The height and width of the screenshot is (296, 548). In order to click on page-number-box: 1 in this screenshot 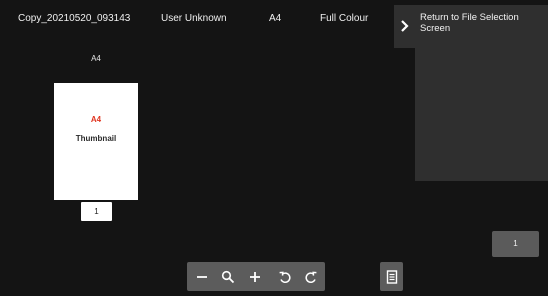, I will do `click(96, 211)`.